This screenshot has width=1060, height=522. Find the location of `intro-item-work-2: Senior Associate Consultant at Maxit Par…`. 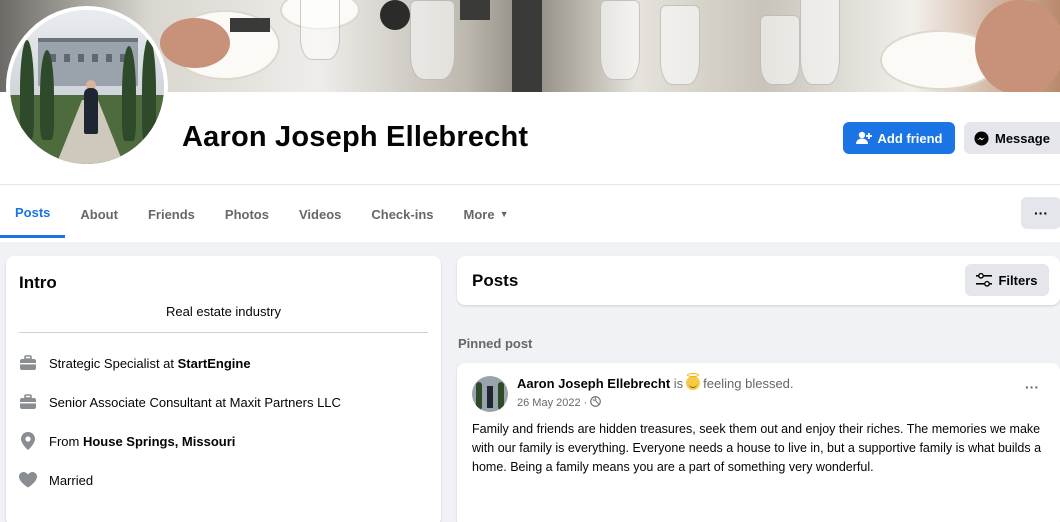

intro-item-work-2: Senior Associate Consultant at Maxit Par… is located at coordinates (180, 402).